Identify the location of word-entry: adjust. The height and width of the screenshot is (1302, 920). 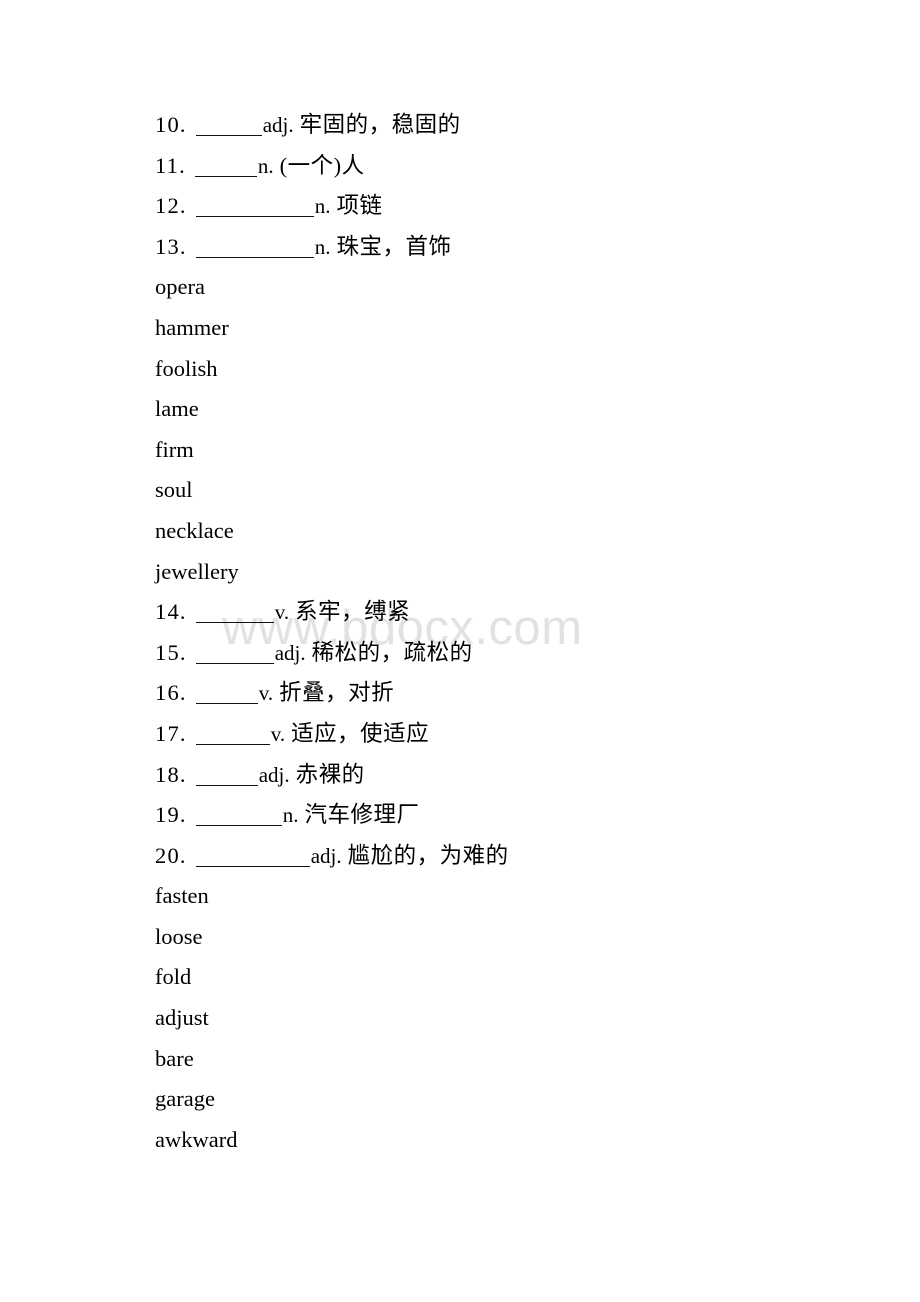
(505, 1018).